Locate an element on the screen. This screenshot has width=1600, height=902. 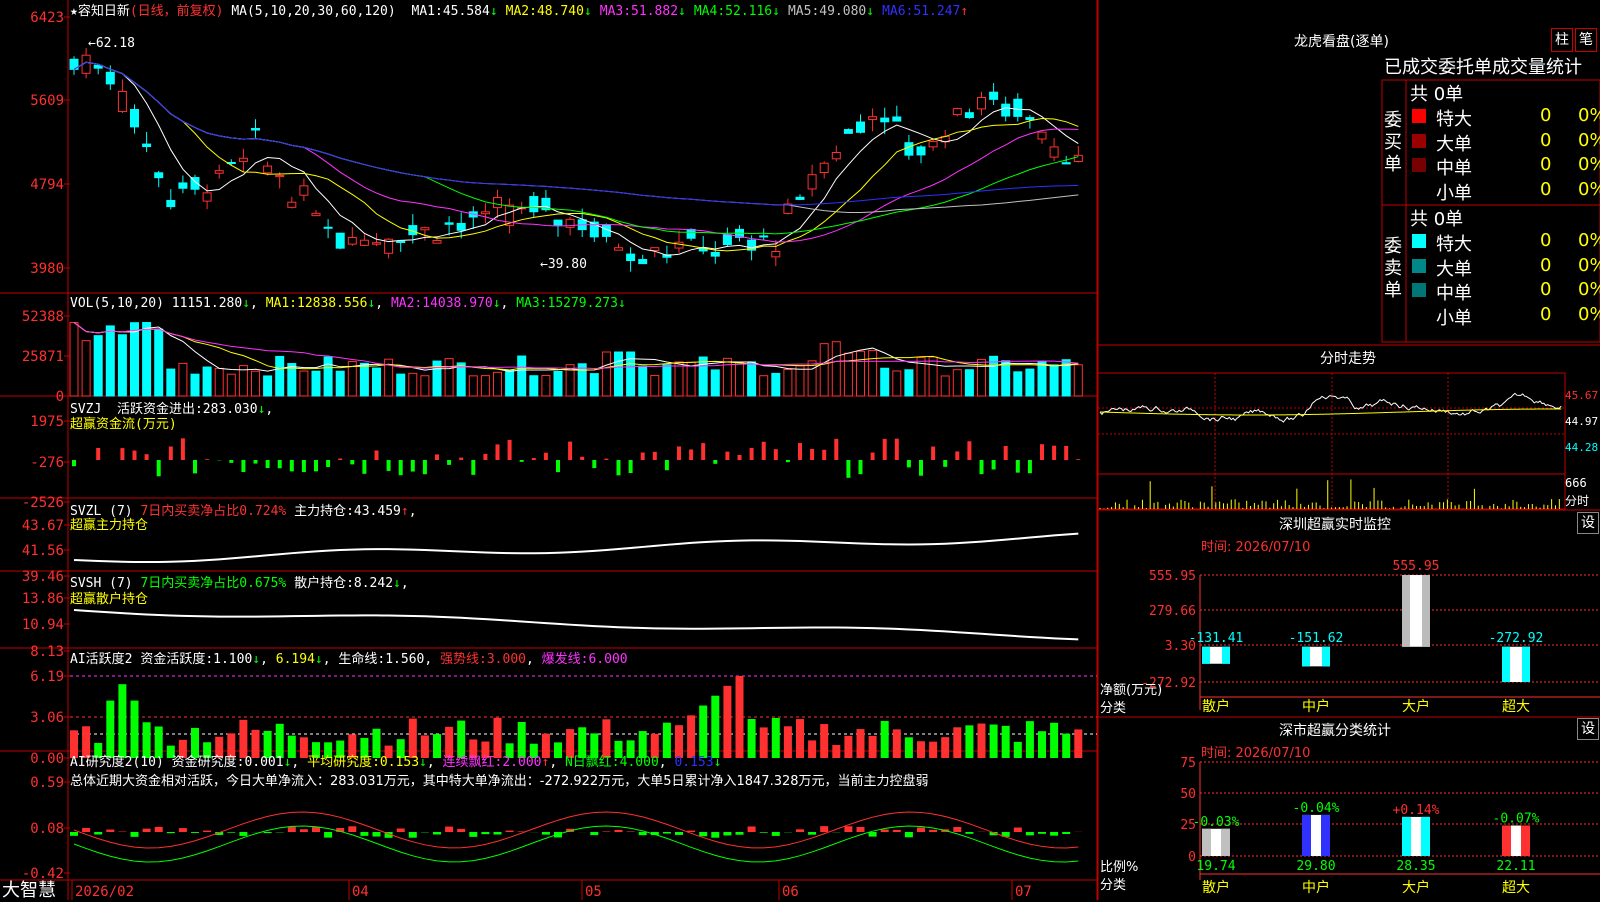
svzl-ytick-2: 39.46 is located at coordinates (43, 577).